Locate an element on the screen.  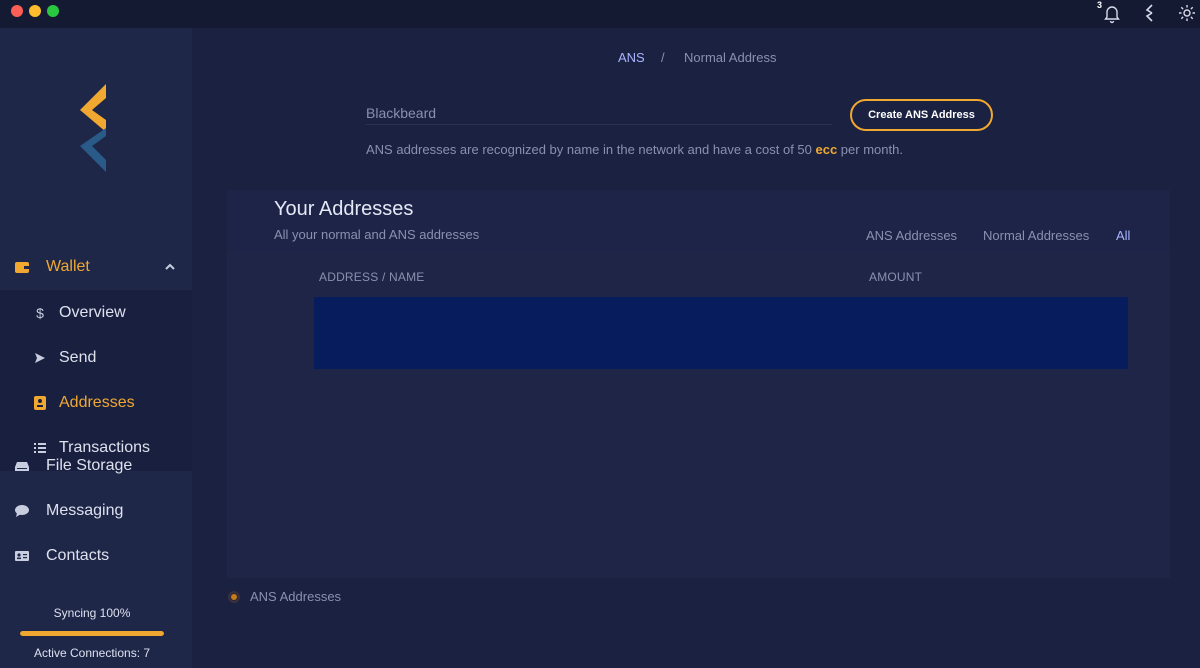
sidebar-item-file-storage: File Storage is located at coordinates (96, 465).